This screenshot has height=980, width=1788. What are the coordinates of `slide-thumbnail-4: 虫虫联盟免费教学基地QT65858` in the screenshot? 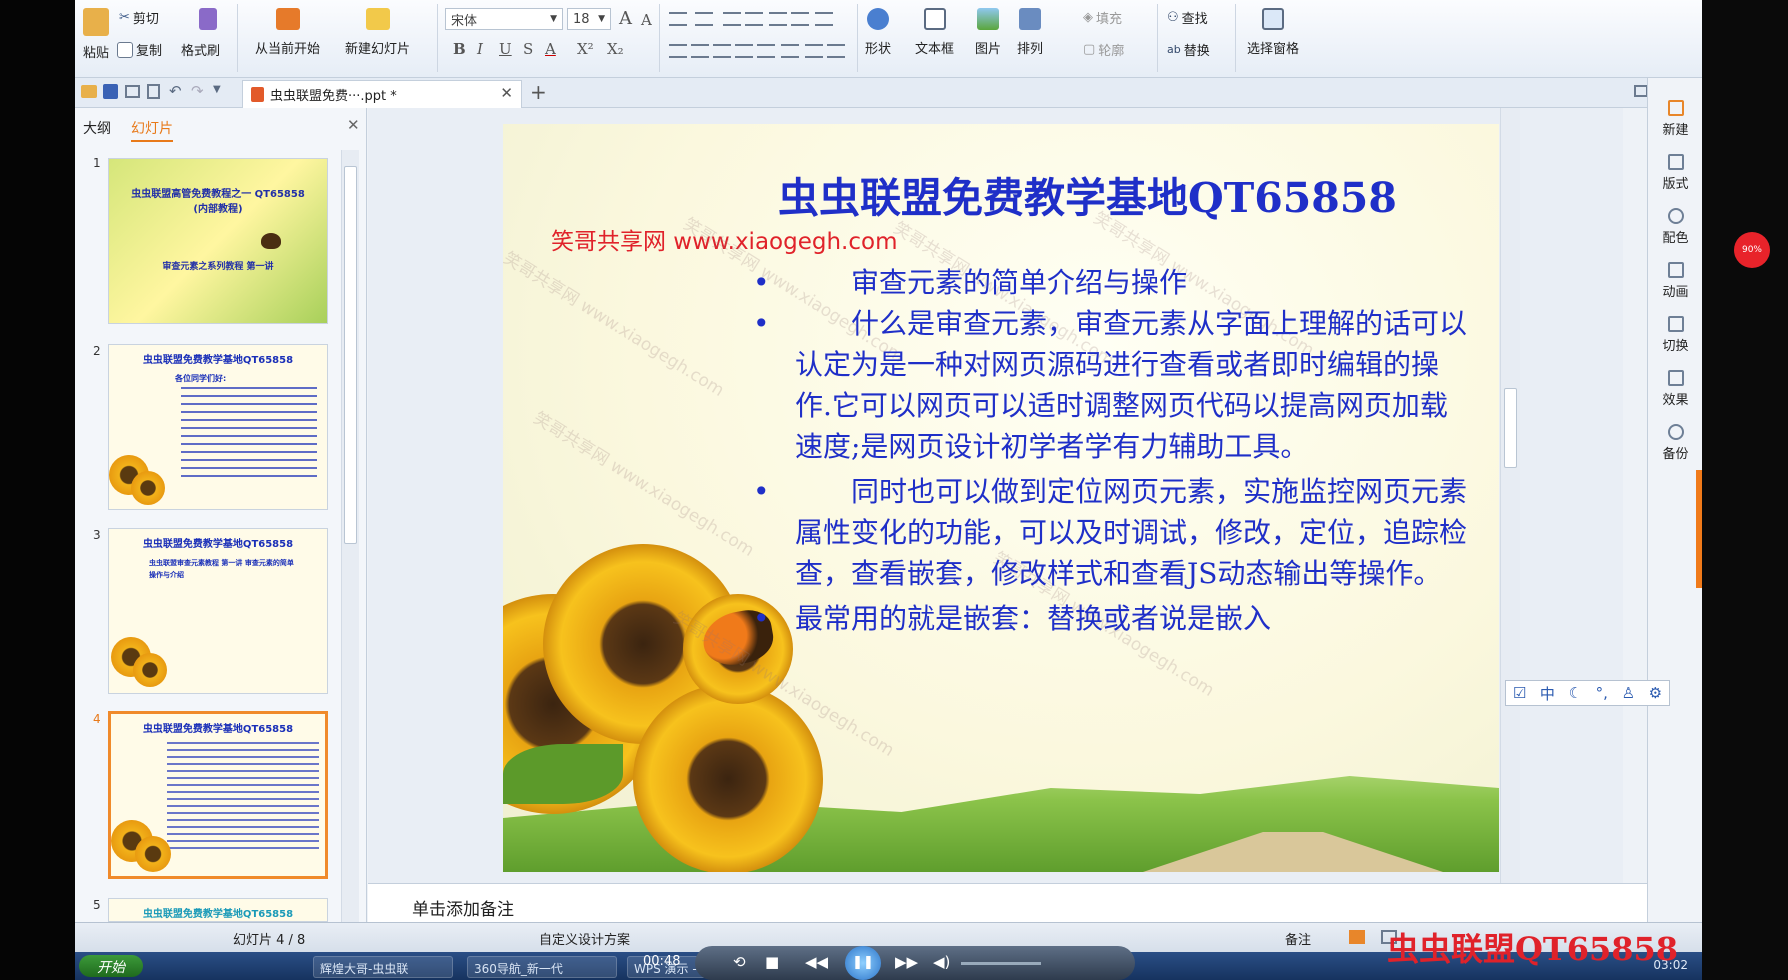 It's located at (218, 795).